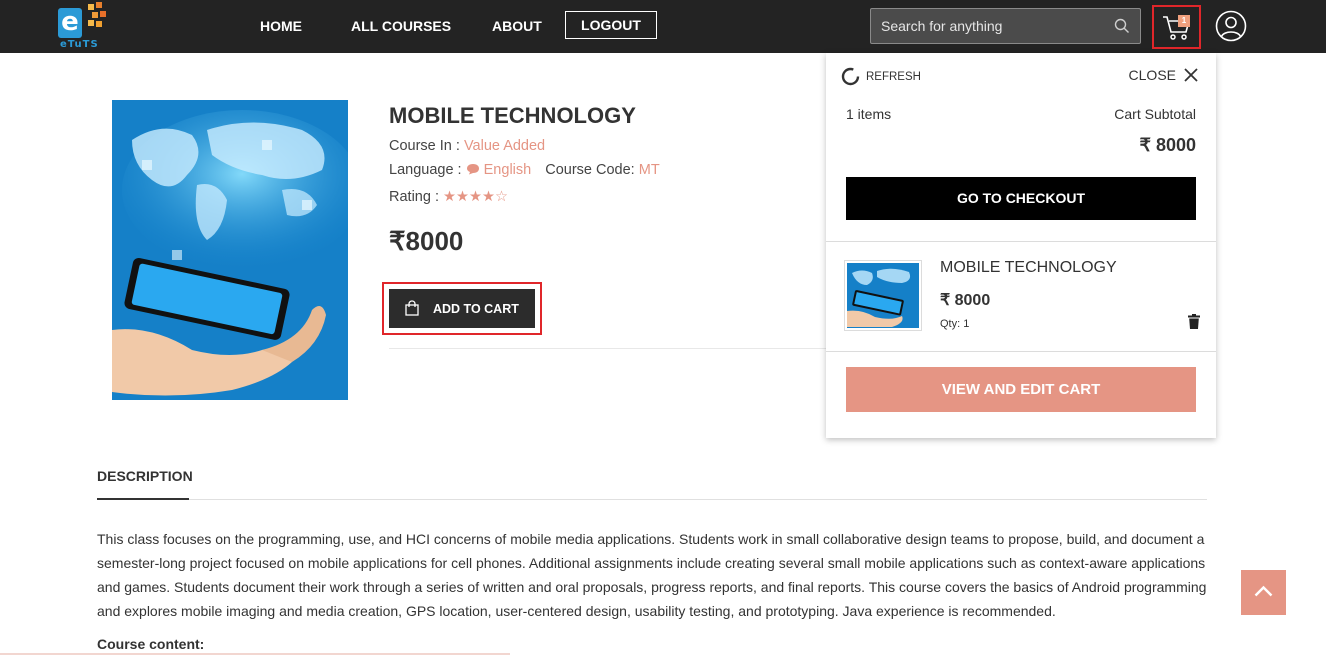 Image resolution: width=1326 pixels, height=655 pixels. Describe the element at coordinates (996, 26) in the screenshot. I see `search-input` at that location.